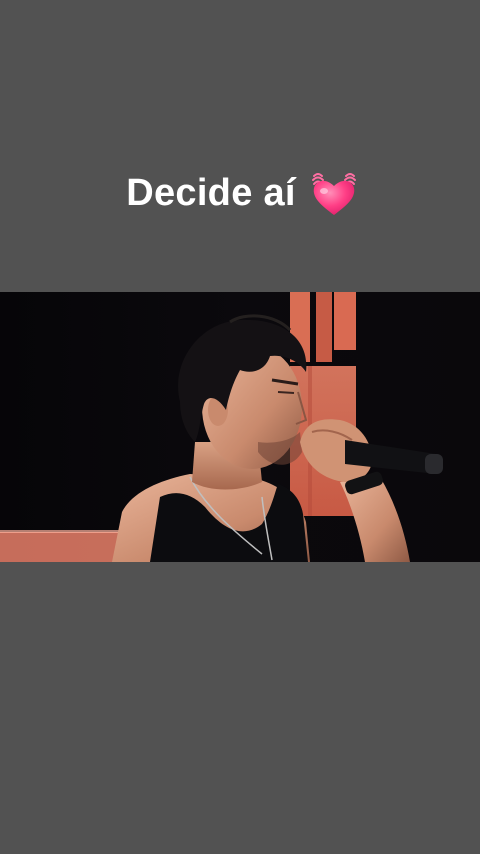  I want to click on story-caption: Decide aí, so click(240, 193).